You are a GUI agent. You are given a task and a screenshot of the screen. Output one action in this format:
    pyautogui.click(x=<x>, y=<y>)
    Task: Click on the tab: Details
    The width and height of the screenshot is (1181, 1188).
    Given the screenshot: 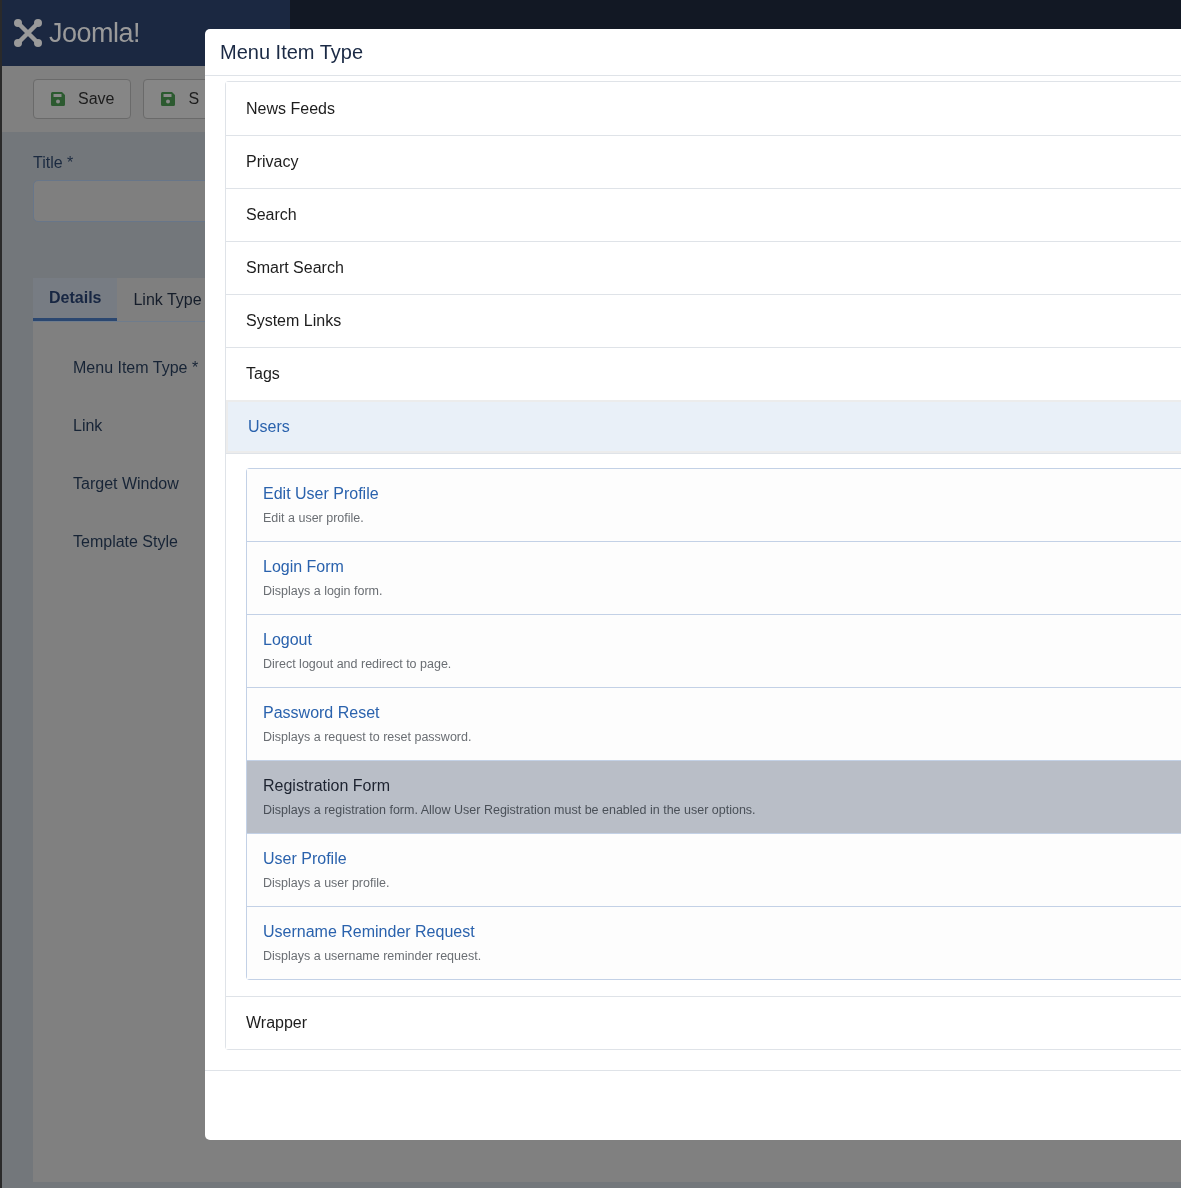 What is the action you would take?
    pyautogui.click(x=75, y=299)
    